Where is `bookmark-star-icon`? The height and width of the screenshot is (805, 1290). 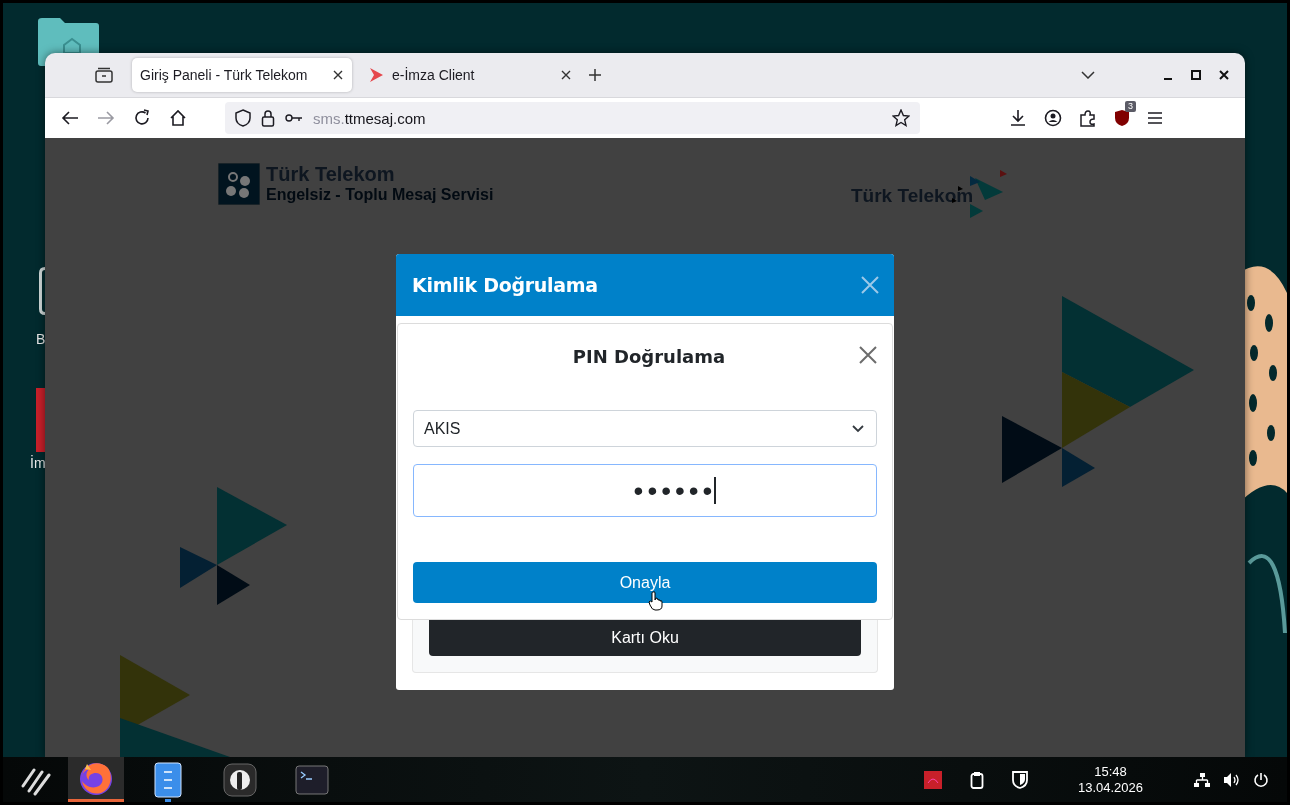 bookmark-star-icon is located at coordinates (901, 118).